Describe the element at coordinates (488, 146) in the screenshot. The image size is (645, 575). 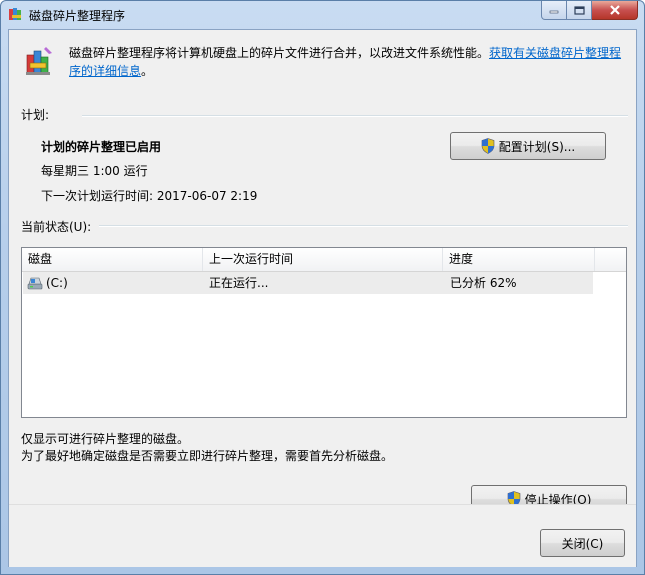
I see `uac-shield-icon` at that location.